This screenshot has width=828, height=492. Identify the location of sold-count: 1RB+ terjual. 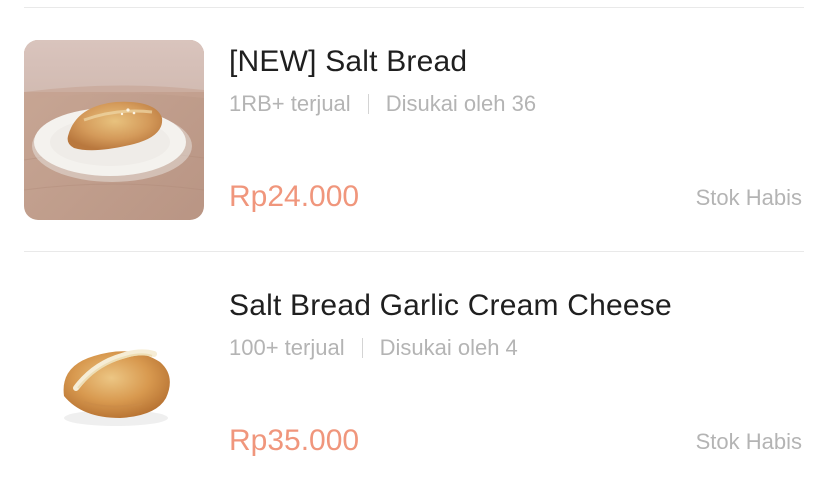
(290, 103).